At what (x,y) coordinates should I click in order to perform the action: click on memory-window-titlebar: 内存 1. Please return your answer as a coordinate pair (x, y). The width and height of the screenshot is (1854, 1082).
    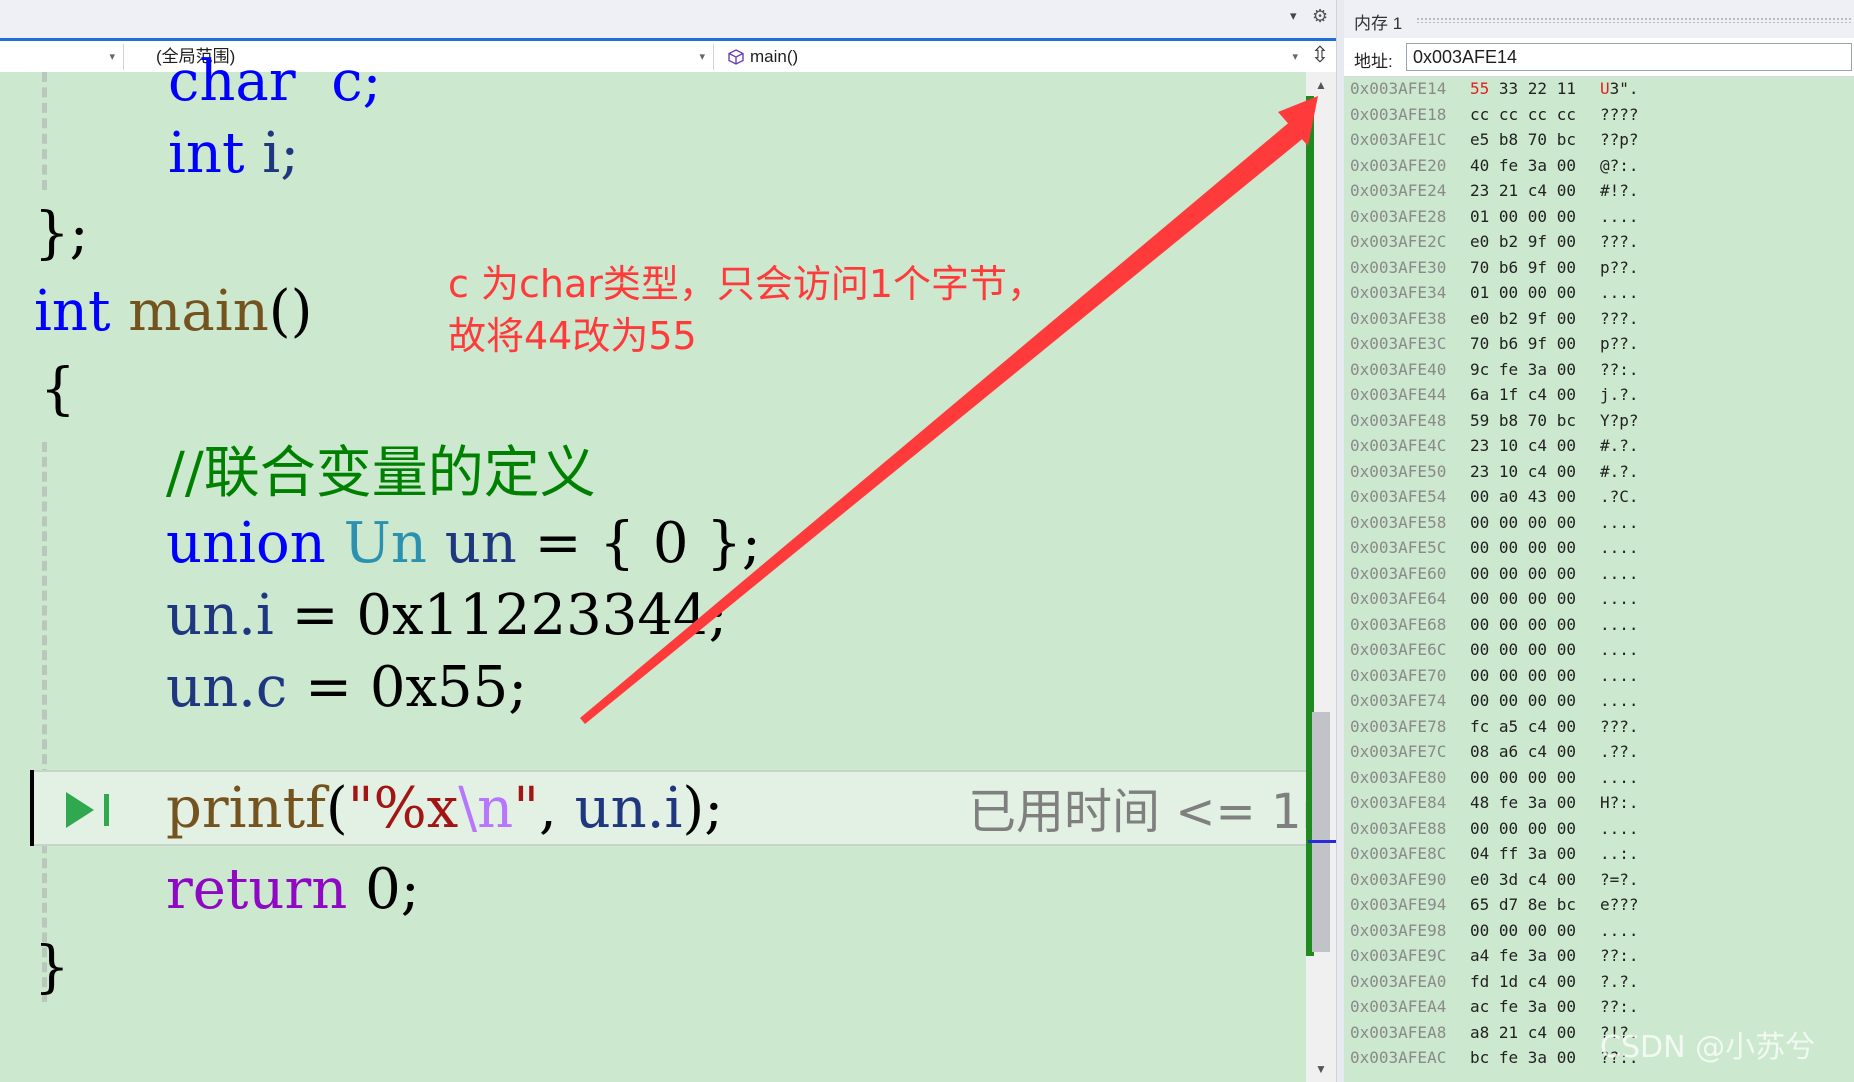
    Looking at the image, I should click on (1599, 19).